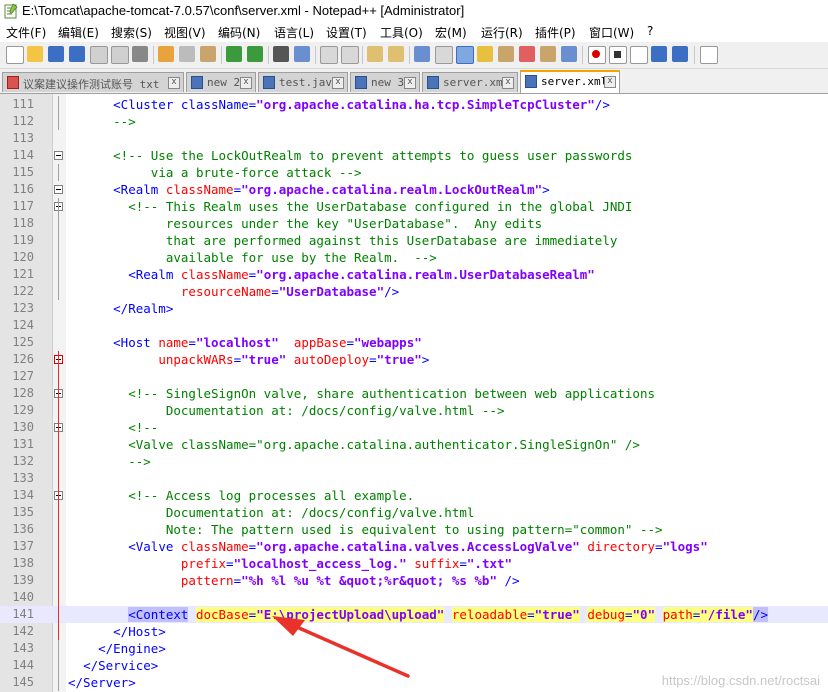 The height and width of the screenshot is (692, 828). Describe the element at coordinates (26, 32) in the screenshot. I see `menu-file: 文件(F)` at that location.